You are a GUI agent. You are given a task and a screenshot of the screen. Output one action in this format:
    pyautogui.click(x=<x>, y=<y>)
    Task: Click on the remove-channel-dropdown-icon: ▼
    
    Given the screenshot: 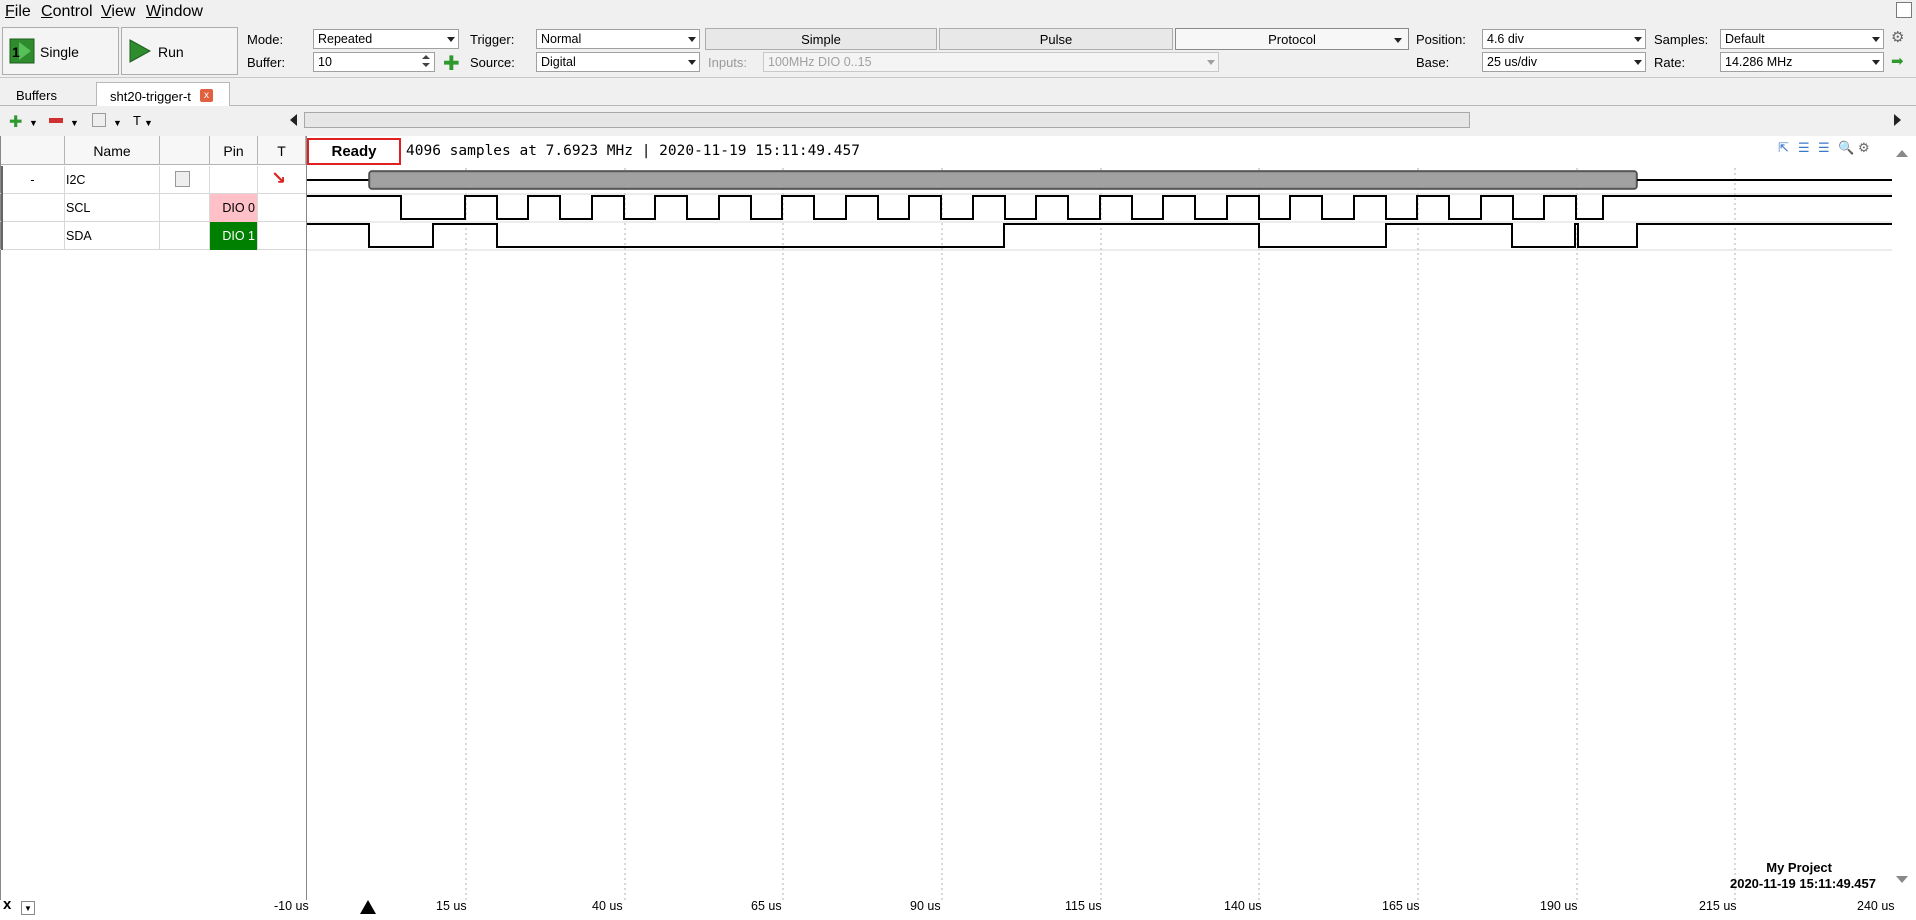 What is the action you would take?
    pyautogui.click(x=74, y=123)
    